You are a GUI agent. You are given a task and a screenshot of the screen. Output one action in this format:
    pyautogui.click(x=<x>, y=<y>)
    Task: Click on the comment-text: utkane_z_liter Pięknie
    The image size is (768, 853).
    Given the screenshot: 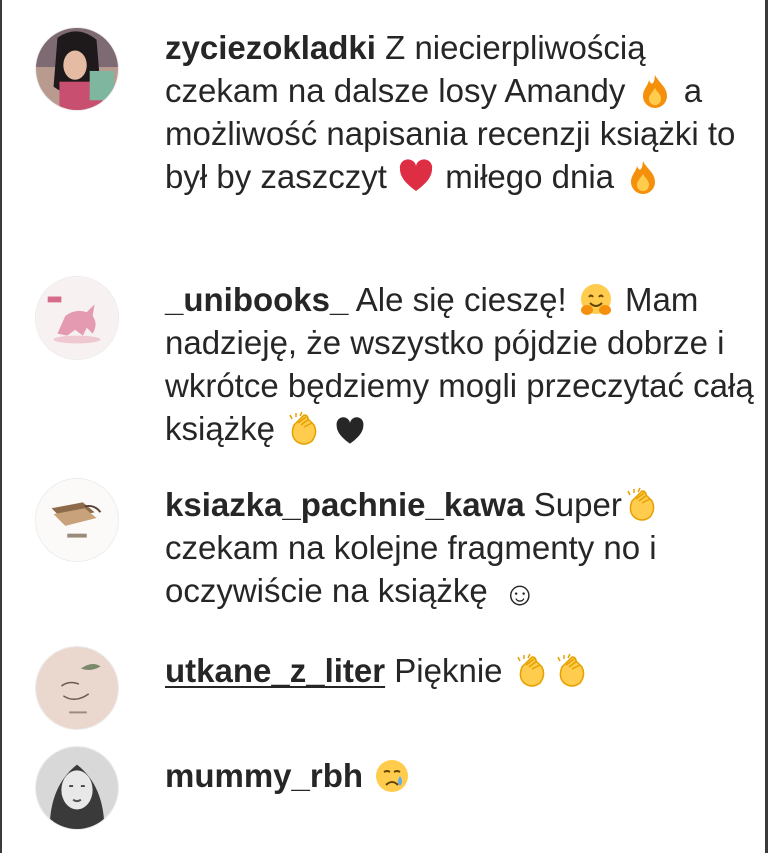 What is the action you would take?
    pyautogui.click(x=460, y=670)
    